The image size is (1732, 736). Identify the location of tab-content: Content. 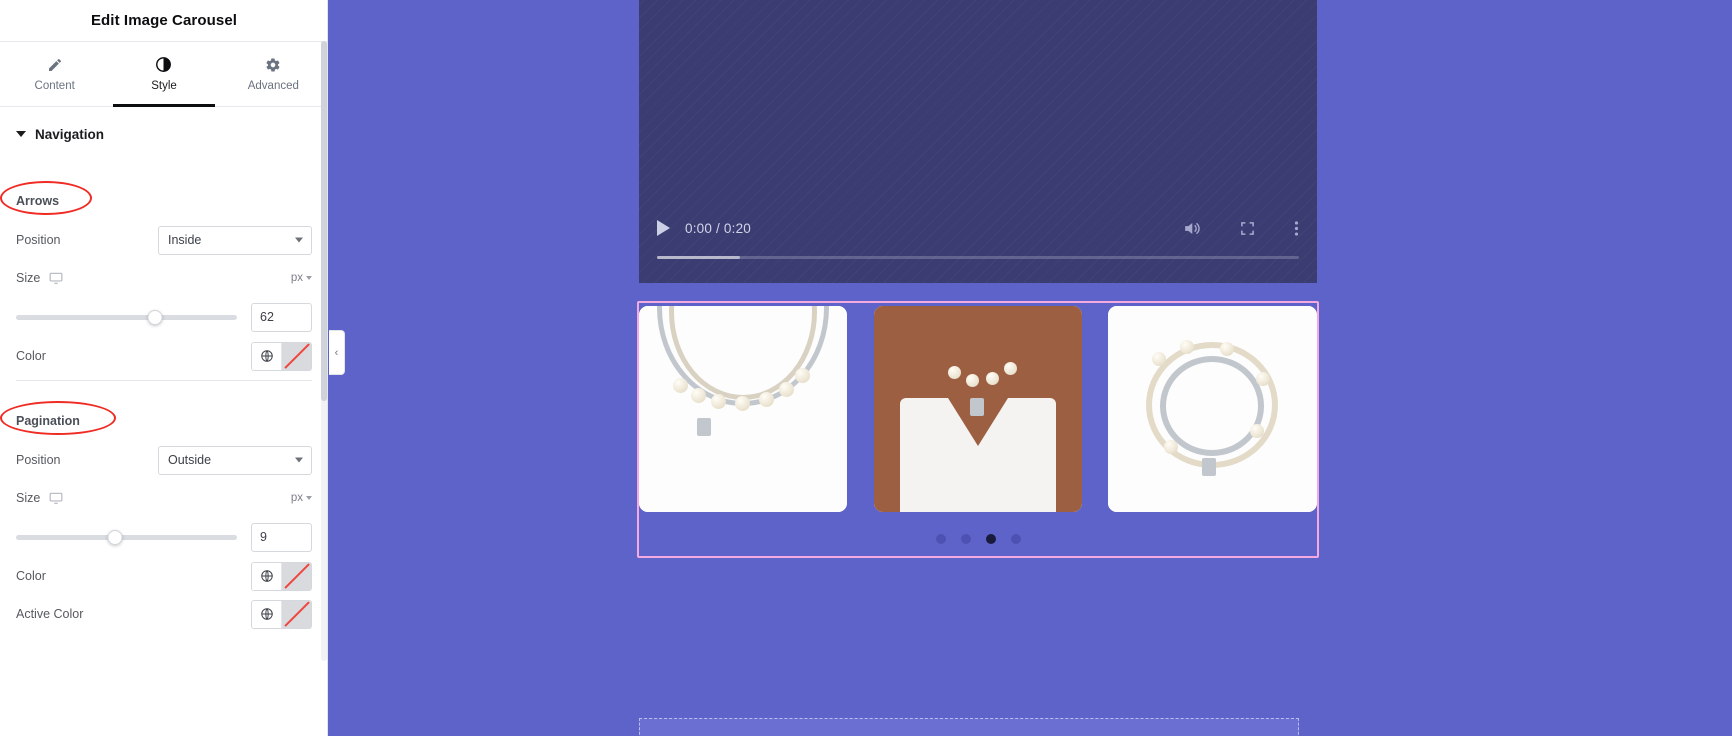
(54, 74).